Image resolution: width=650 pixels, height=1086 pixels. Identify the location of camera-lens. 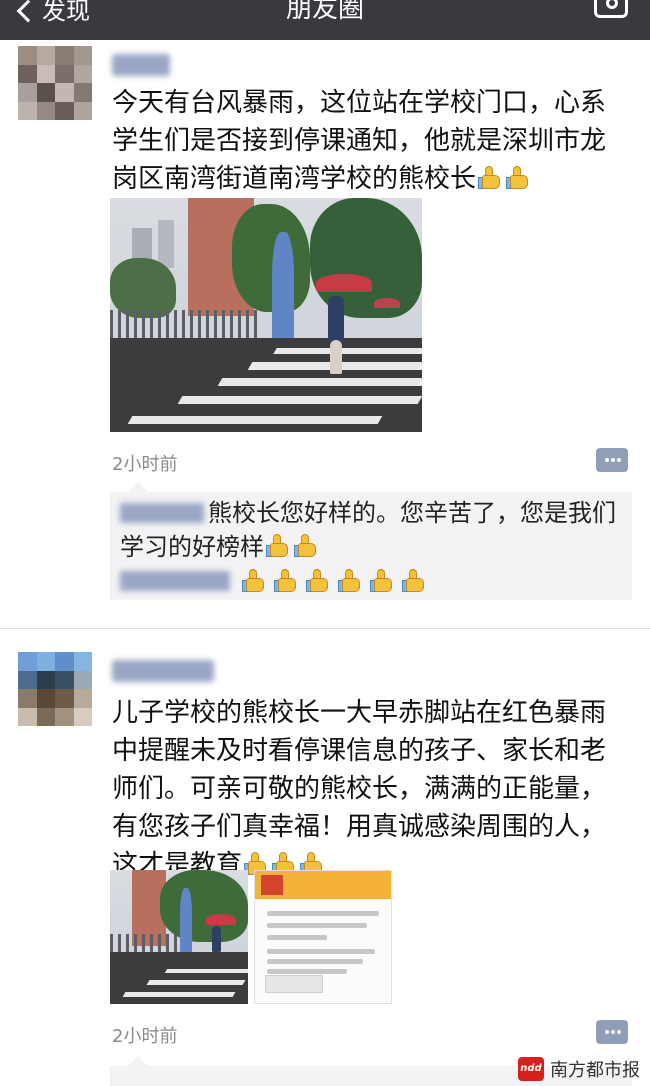
(612, 4).